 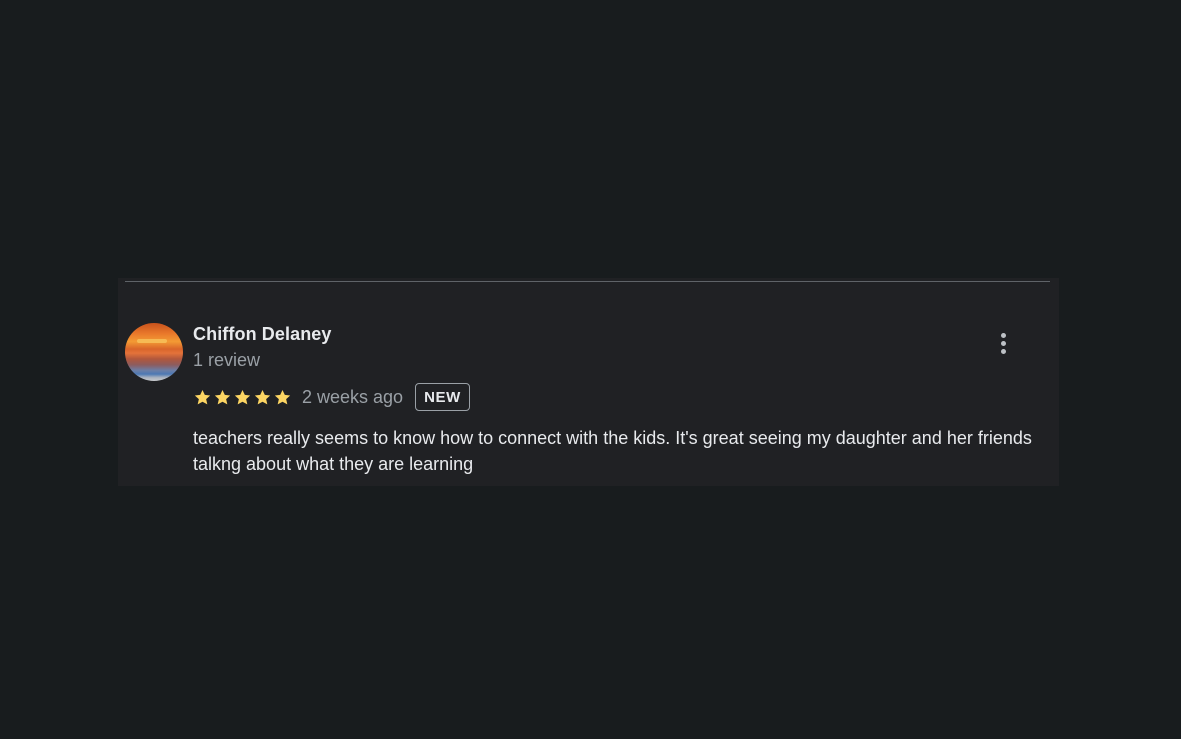 What do you see at coordinates (353, 396) in the screenshot?
I see `review-date: 2 weeks ago` at bounding box center [353, 396].